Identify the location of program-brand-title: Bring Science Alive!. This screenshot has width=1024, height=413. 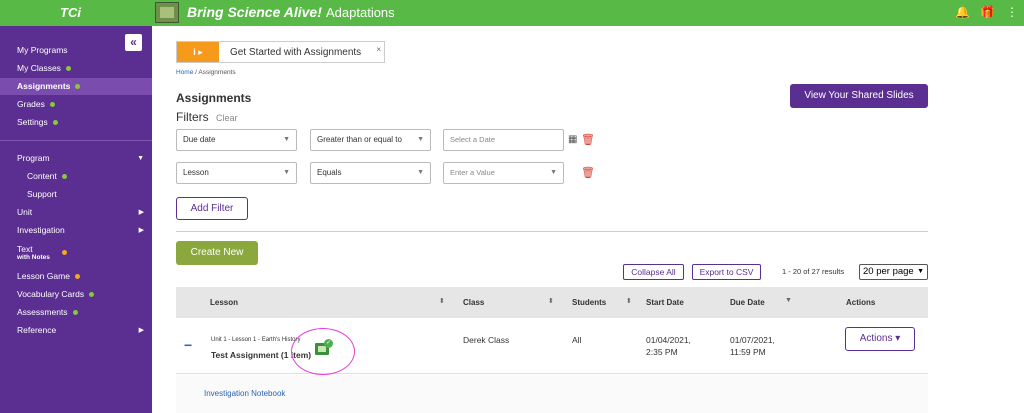
(254, 12).